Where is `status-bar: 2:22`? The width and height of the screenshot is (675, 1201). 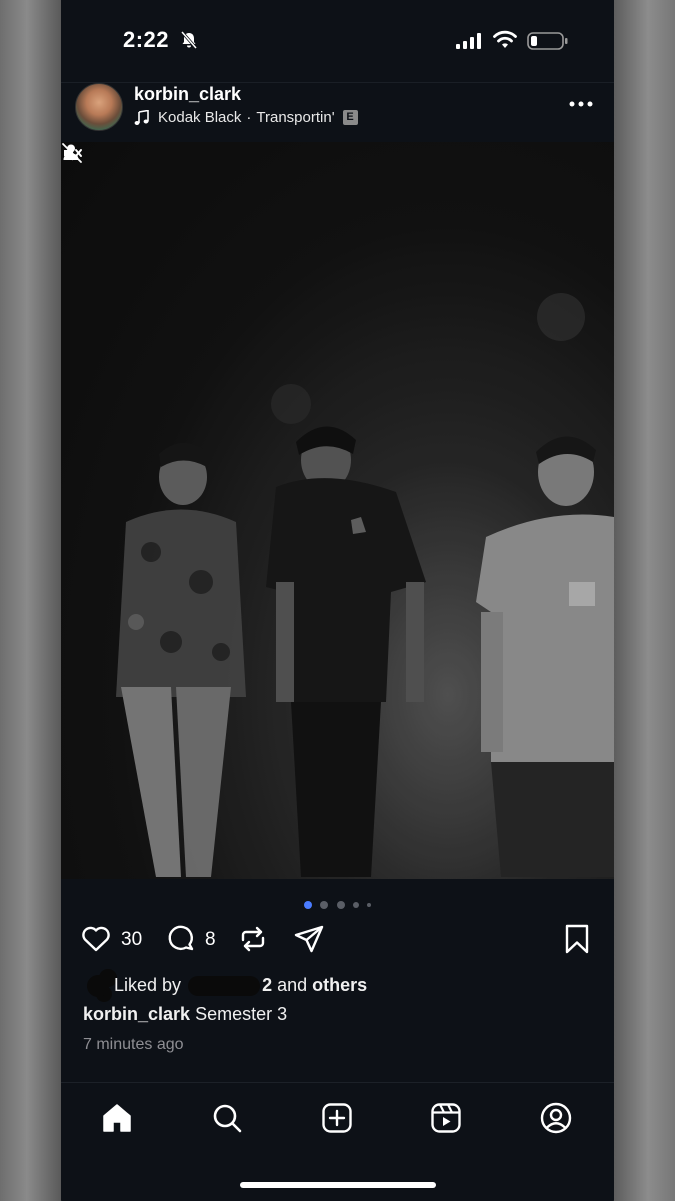 status-bar: 2:22 is located at coordinates (337, 41).